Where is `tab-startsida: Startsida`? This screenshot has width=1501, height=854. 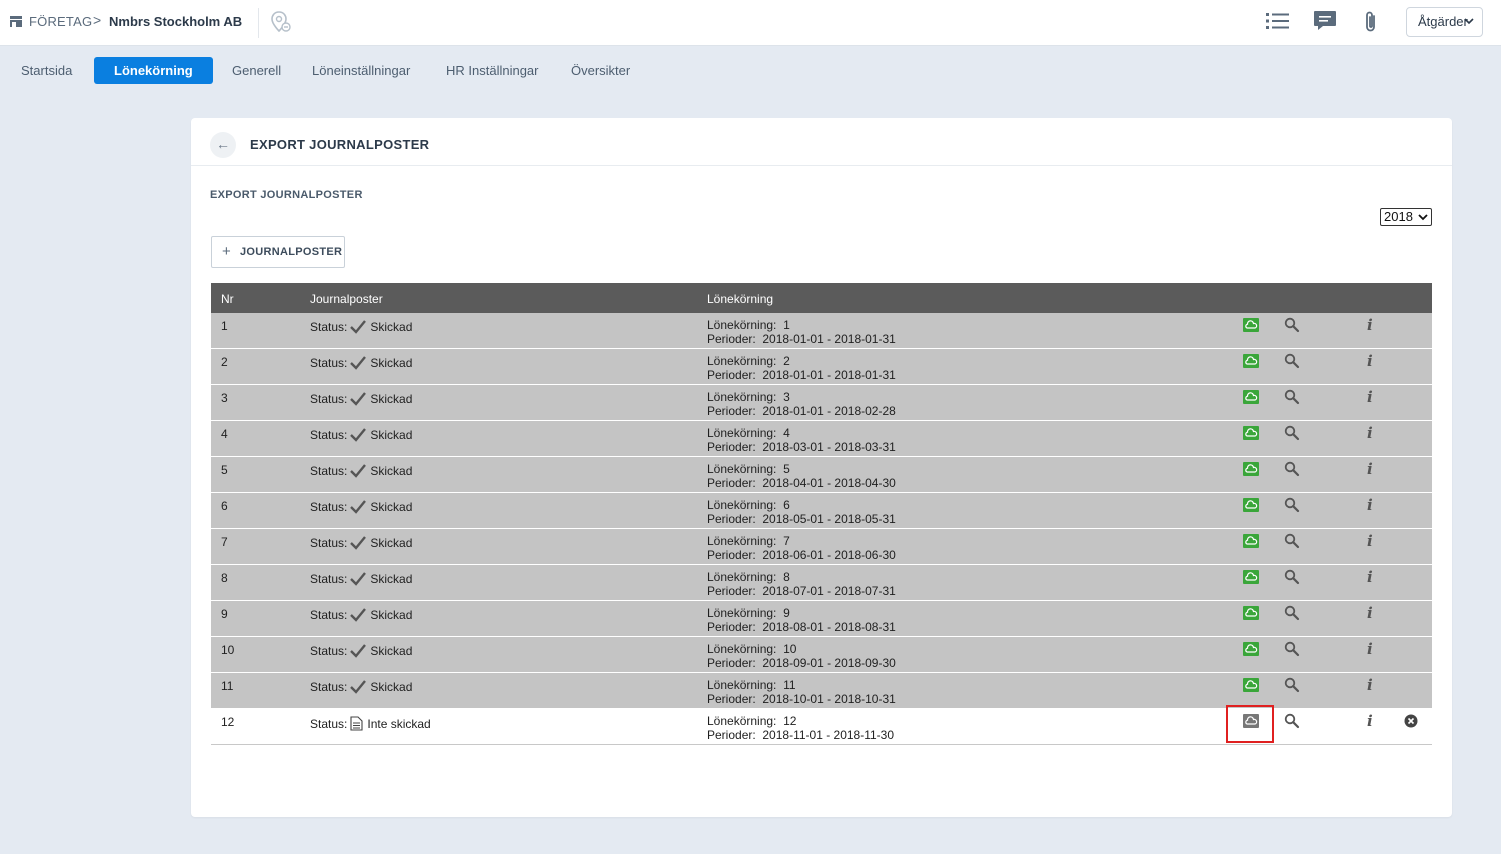 tab-startsida: Startsida is located at coordinates (46, 70).